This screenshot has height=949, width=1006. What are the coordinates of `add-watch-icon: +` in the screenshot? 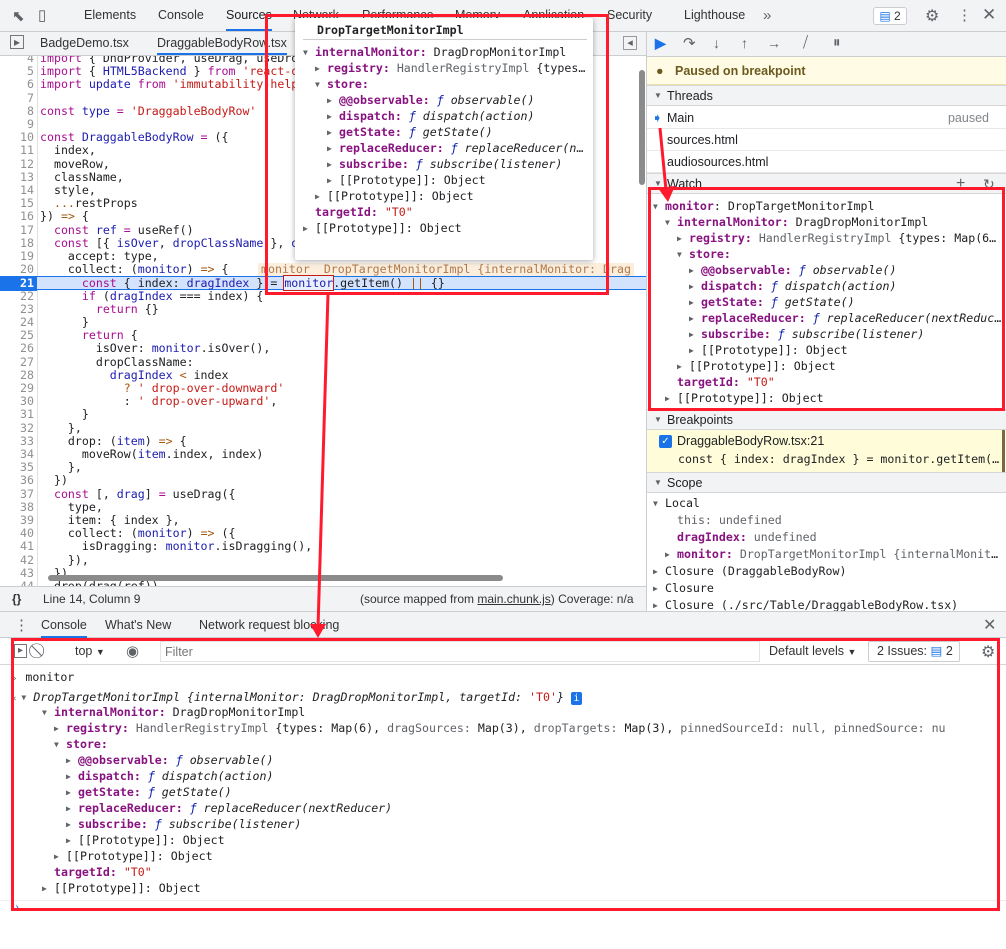 It's located at (960, 184).